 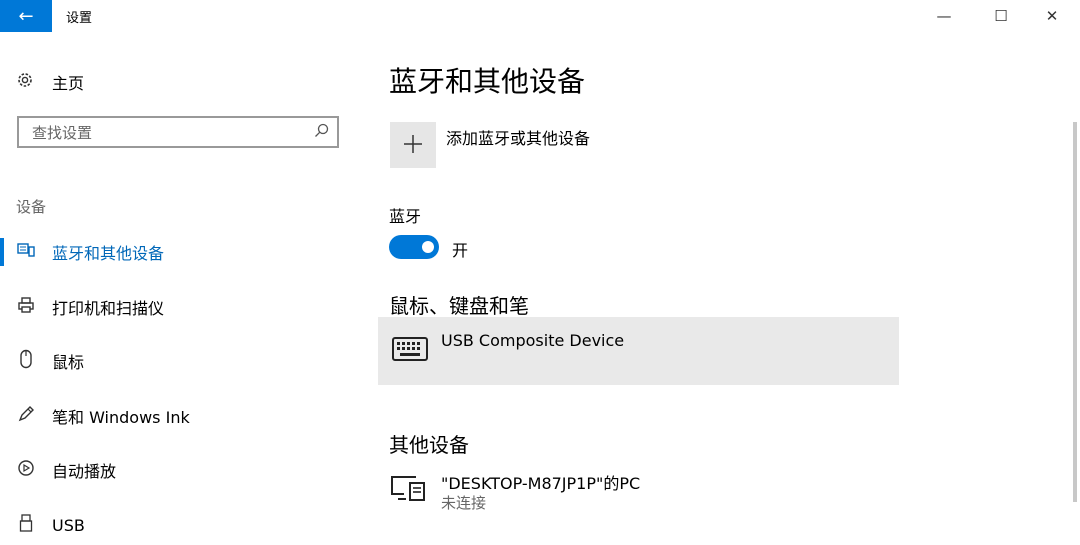 What do you see at coordinates (540, 16) in the screenshot?
I see `title-bar: ← 设置 — ☐ ✕` at bounding box center [540, 16].